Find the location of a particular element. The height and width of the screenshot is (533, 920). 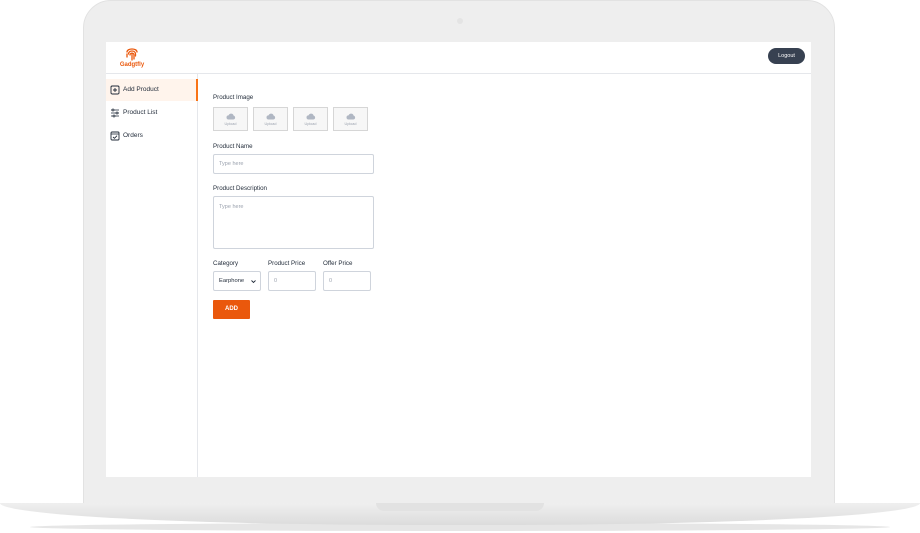

sidebar-item-product-list: Product List is located at coordinates (152, 113).